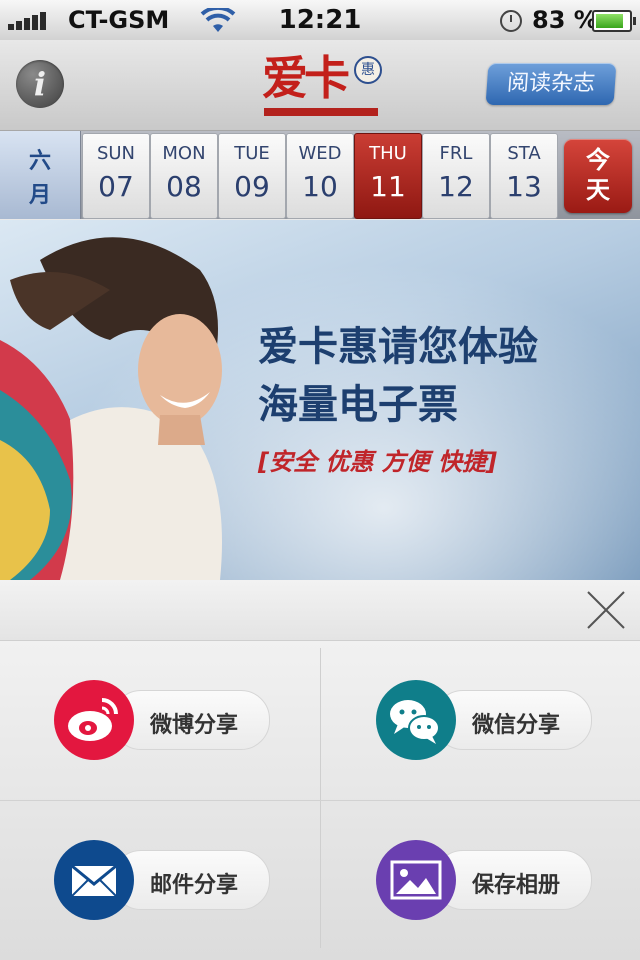 This screenshot has height=960, width=640. I want to click on photo-album-icon, so click(416, 880).